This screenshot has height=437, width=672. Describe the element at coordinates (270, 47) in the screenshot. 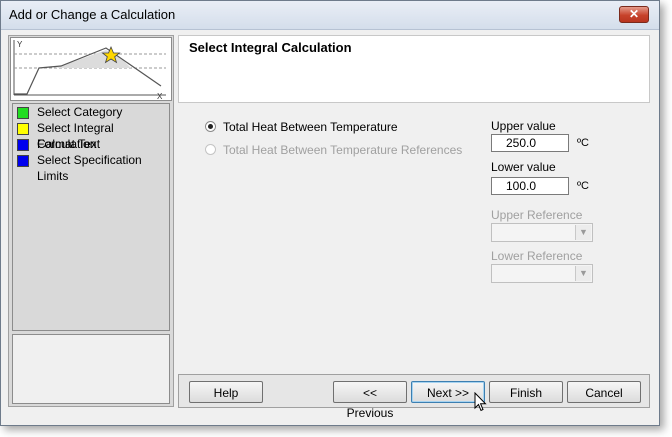

I see `page-title: Select Integral Calculation` at that location.